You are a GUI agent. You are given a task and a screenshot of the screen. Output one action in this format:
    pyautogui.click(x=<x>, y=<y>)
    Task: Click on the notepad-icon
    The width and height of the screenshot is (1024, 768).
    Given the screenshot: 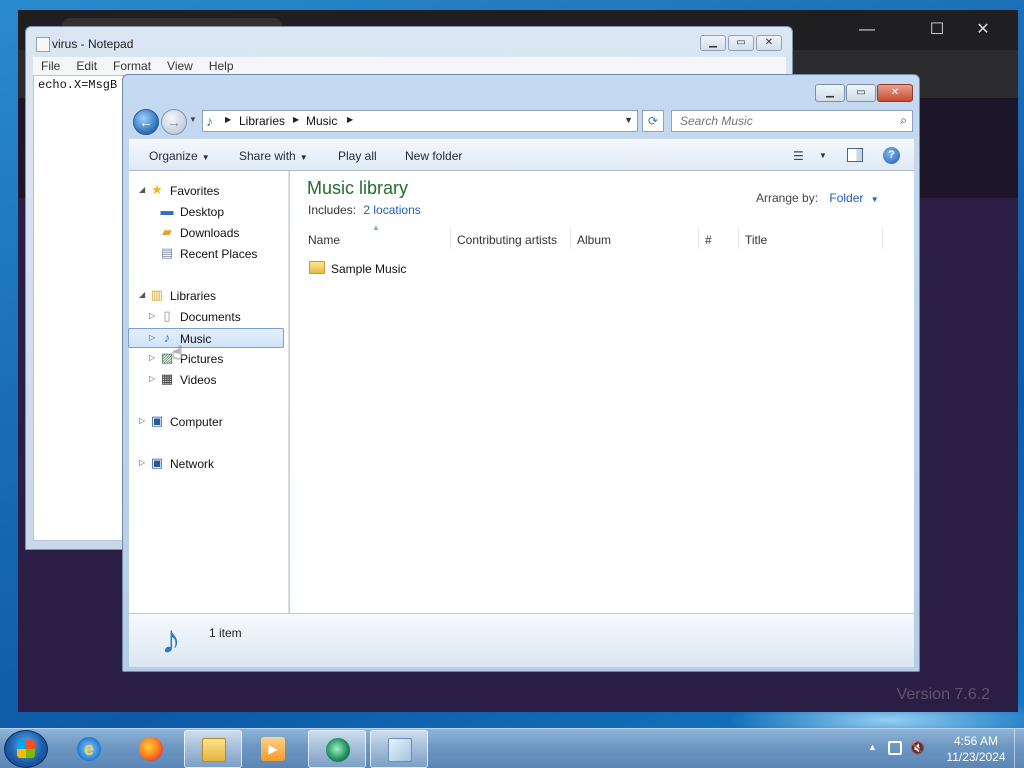 What is the action you would take?
    pyautogui.click(x=43, y=44)
    